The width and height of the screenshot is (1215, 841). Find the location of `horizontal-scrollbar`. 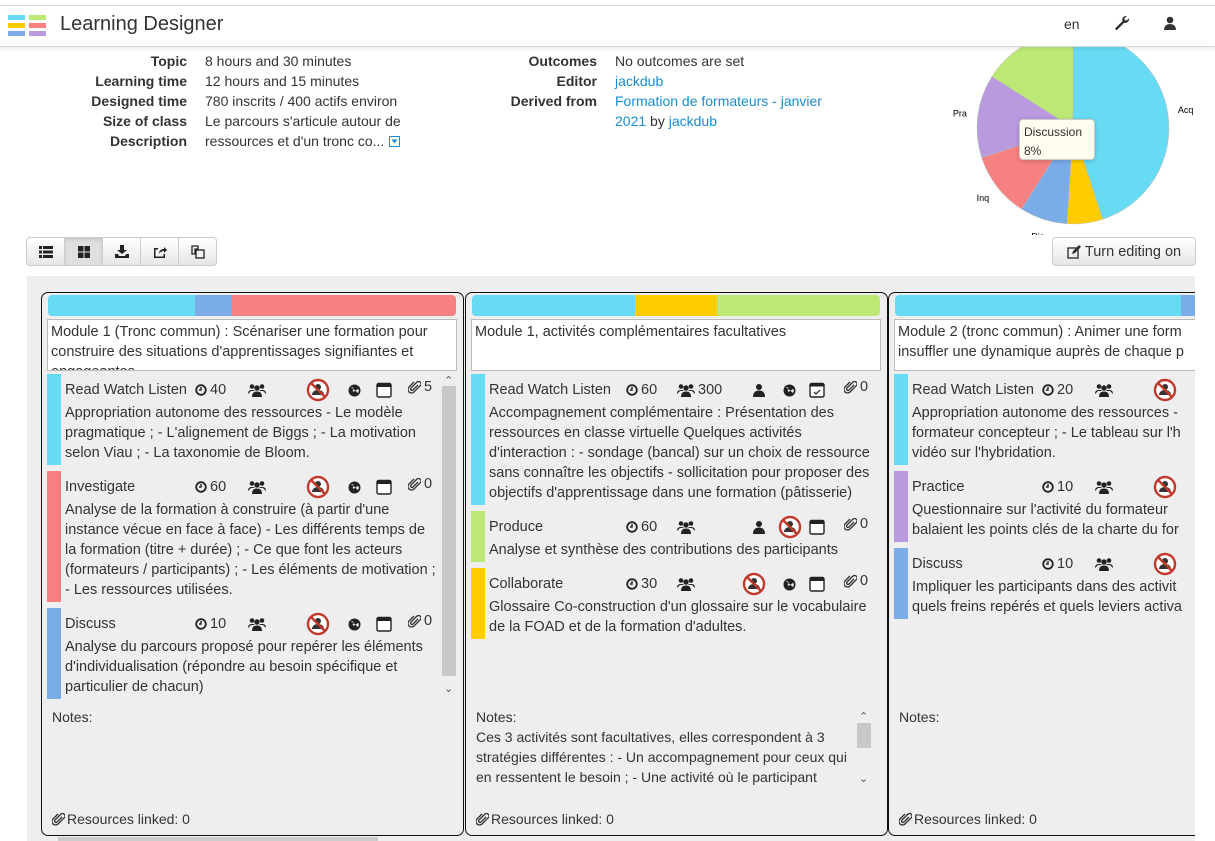

horizontal-scrollbar is located at coordinates (218, 839).